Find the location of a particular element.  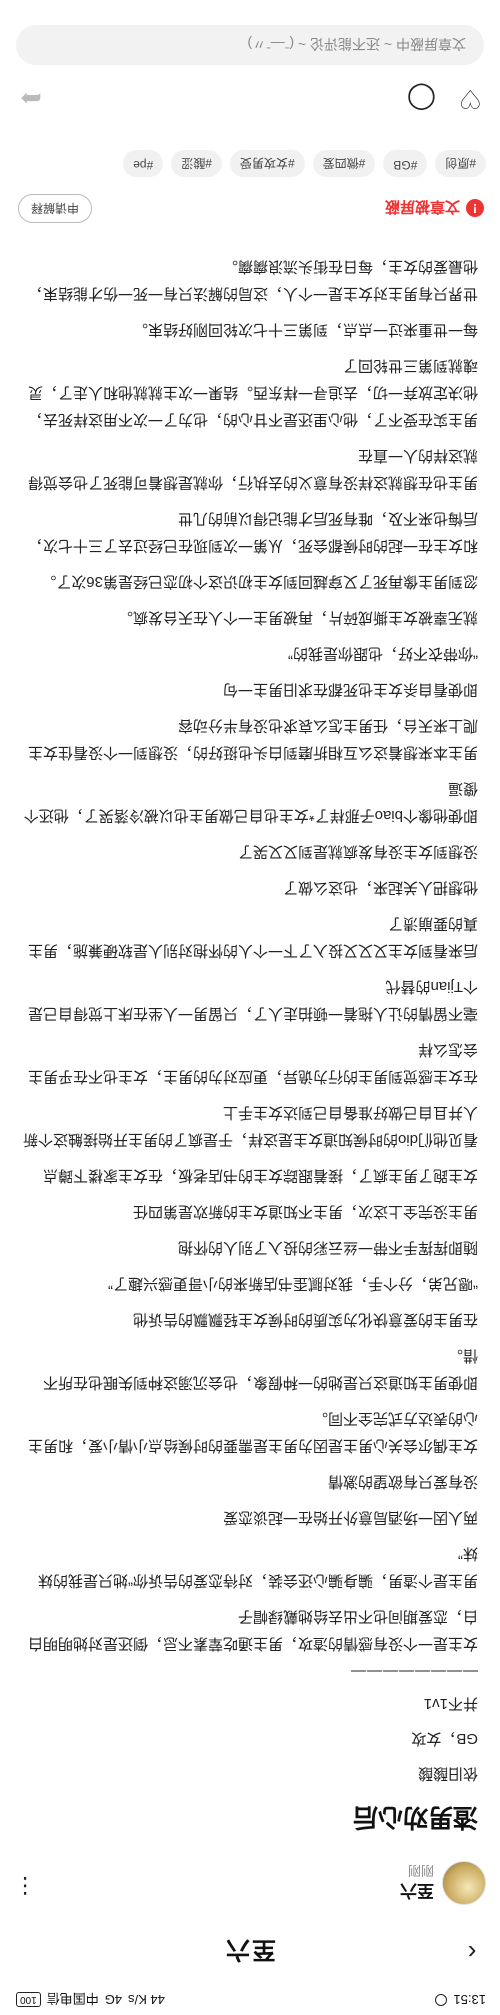

carrier-name: 中国电信 is located at coordinates (72, 1999).